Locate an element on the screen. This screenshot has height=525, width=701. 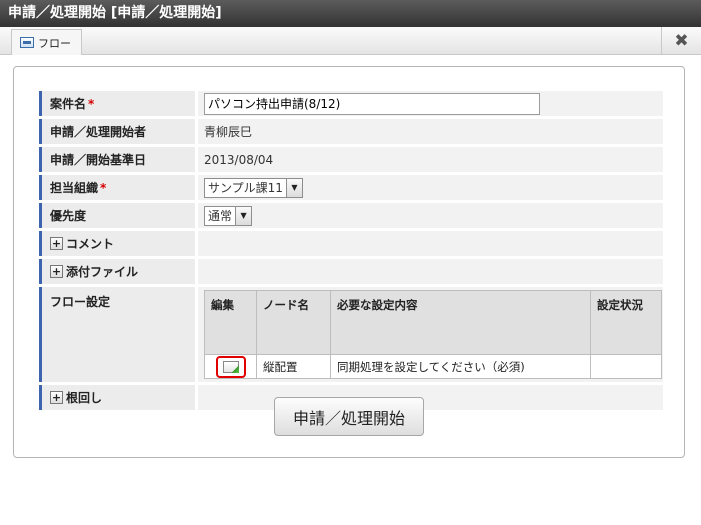
row-attachment: + 添付ファイル is located at coordinates (351, 271).